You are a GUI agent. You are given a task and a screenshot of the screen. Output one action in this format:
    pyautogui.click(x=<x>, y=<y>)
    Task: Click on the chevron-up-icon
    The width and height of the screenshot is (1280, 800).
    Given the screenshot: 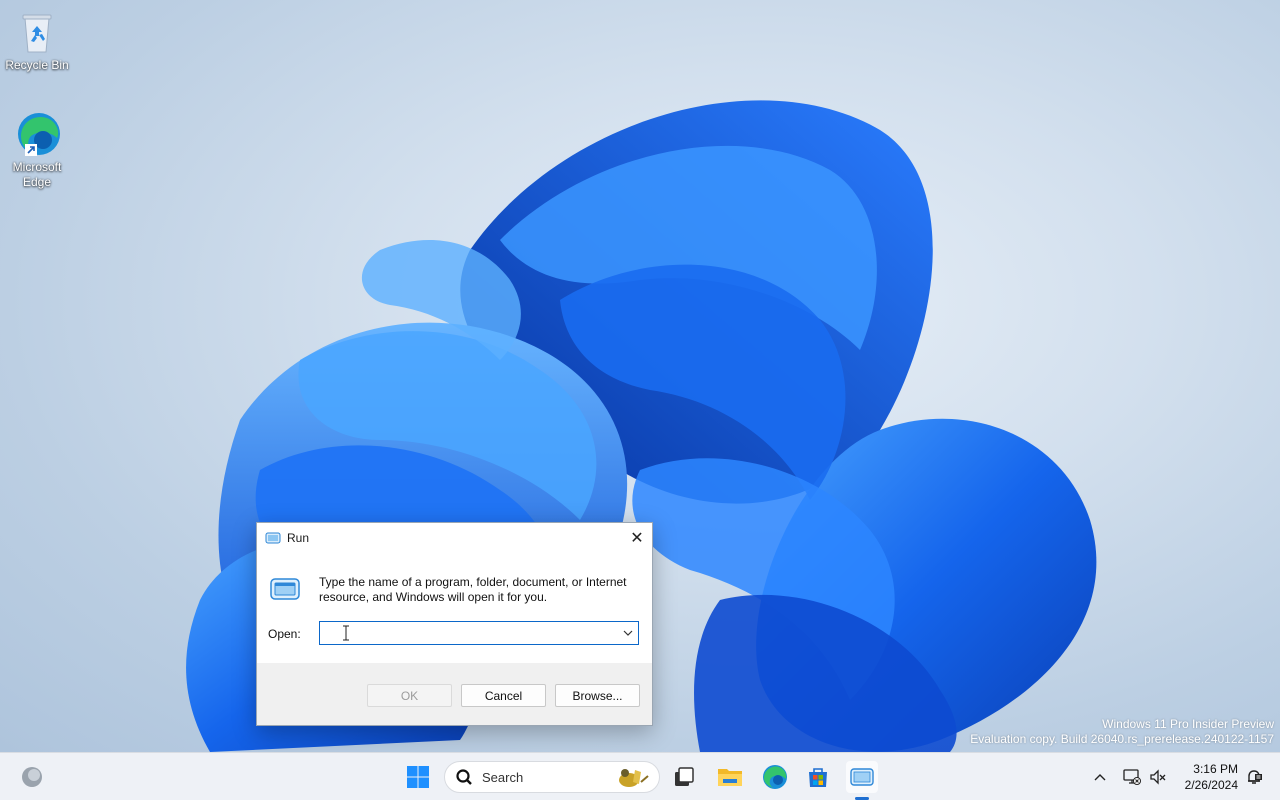 What is the action you would take?
    pyautogui.click(x=1100, y=777)
    